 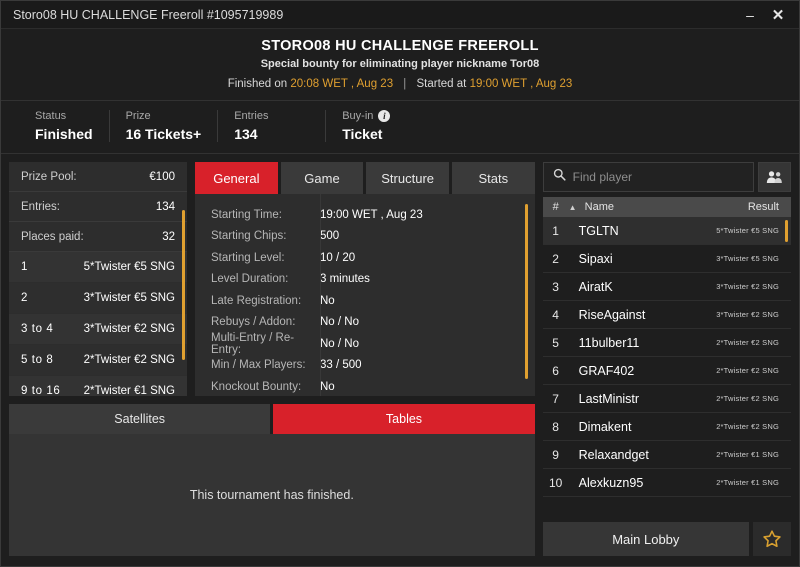 I want to click on tab-stats: Stats, so click(x=493, y=178).